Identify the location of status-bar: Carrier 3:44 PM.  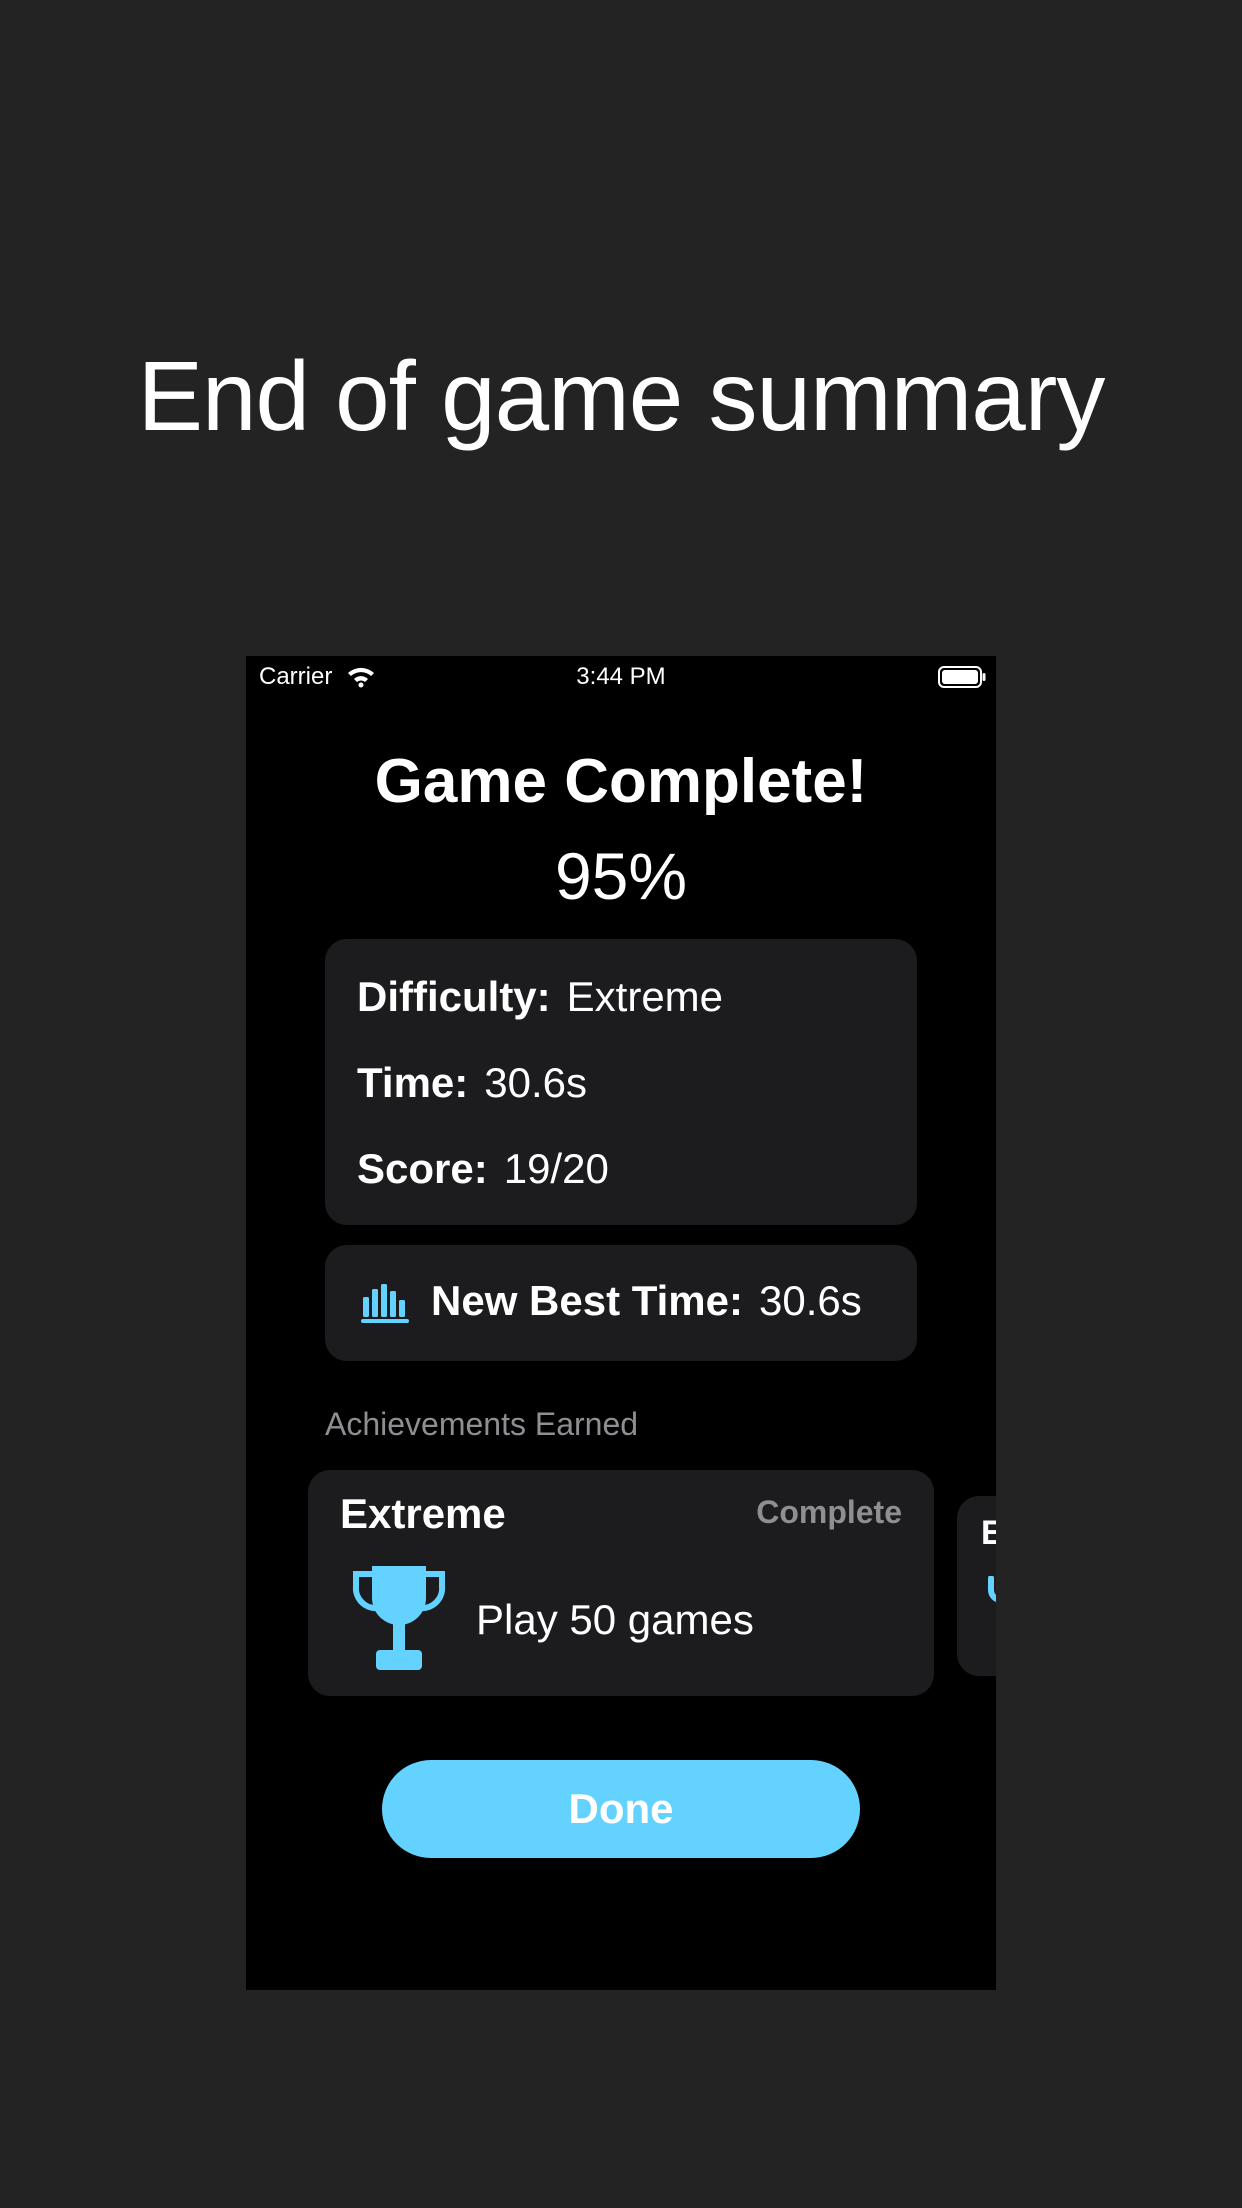
(621, 676).